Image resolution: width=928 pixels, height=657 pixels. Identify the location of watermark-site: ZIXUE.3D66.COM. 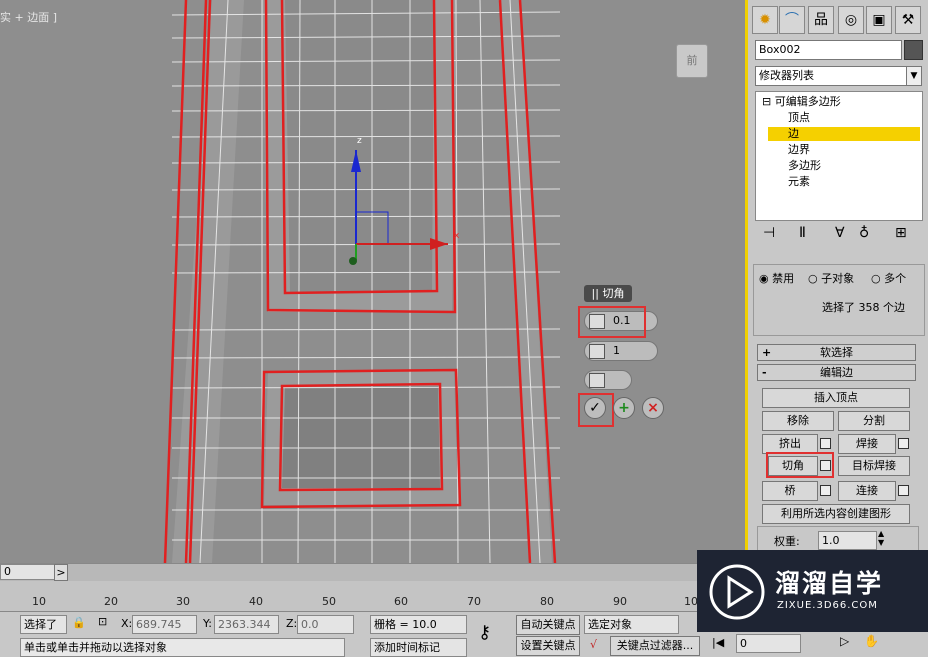
(827, 605).